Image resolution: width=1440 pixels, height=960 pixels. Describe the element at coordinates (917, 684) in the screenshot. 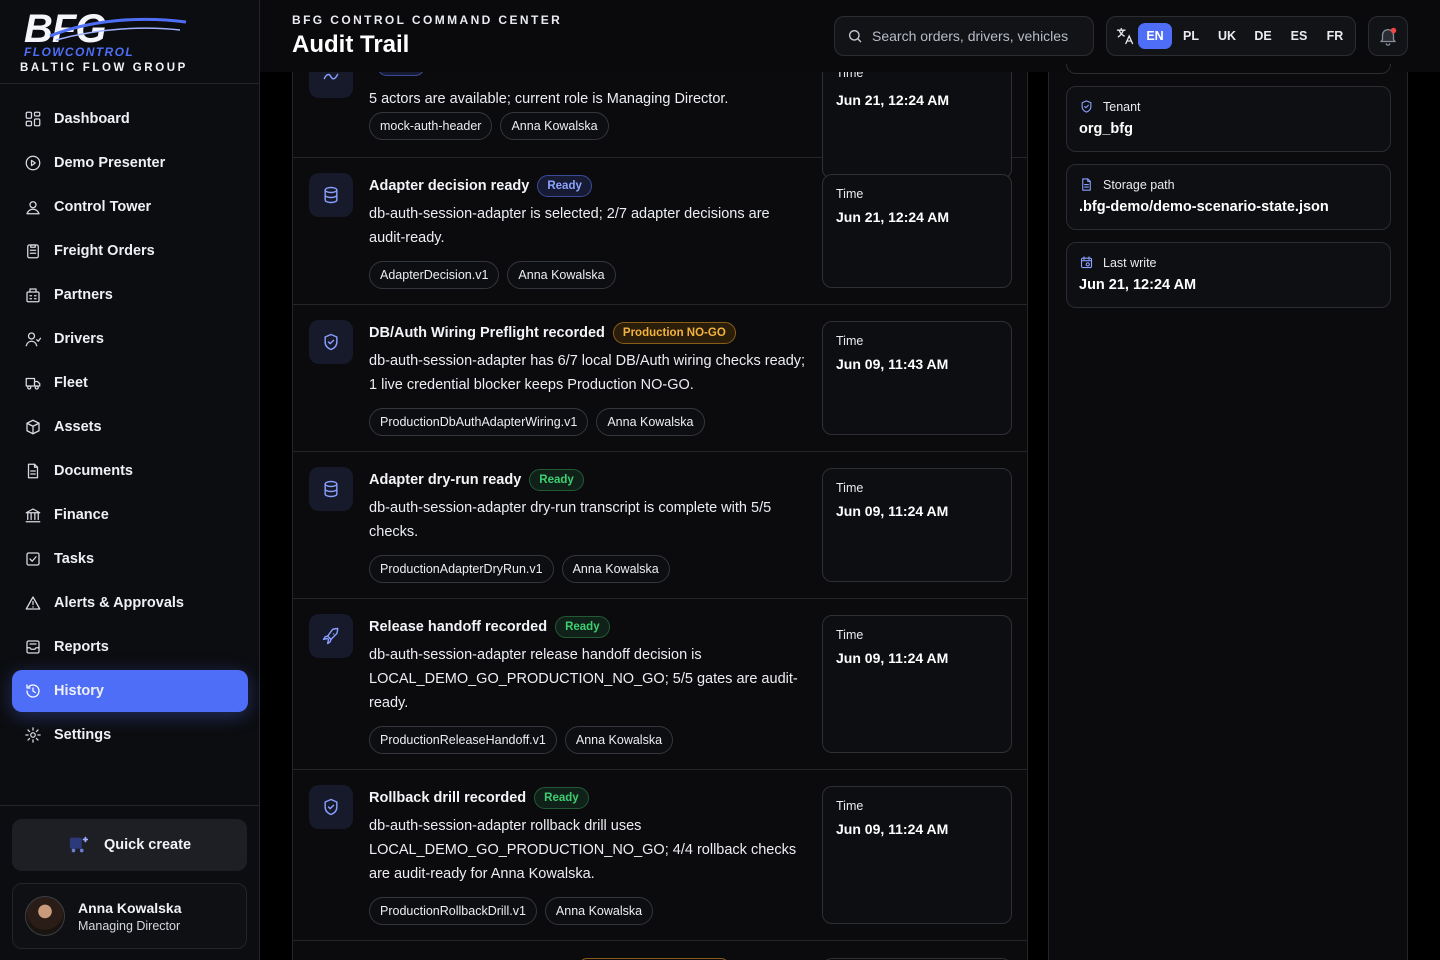

I see `time-box: Time Jun 09, 11:24 AM` at that location.